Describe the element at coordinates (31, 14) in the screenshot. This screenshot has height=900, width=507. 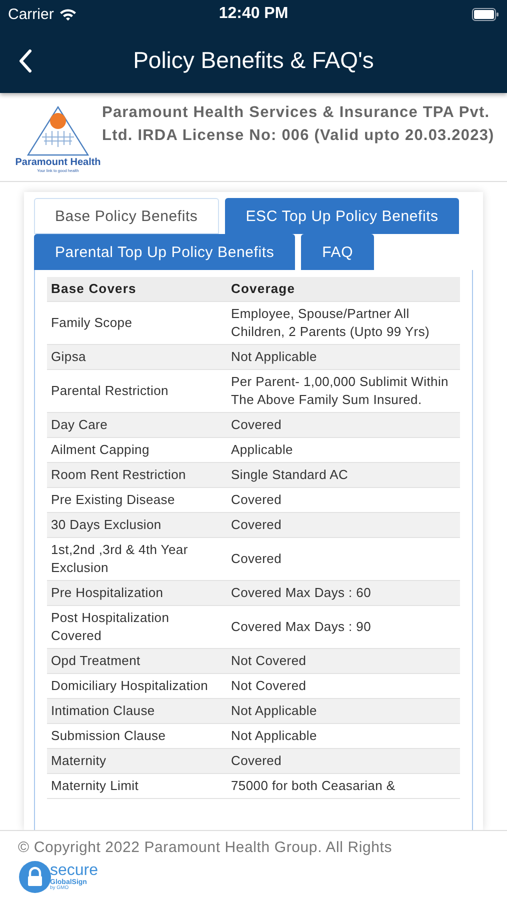
I see `carrier-label: Carrier` at that location.